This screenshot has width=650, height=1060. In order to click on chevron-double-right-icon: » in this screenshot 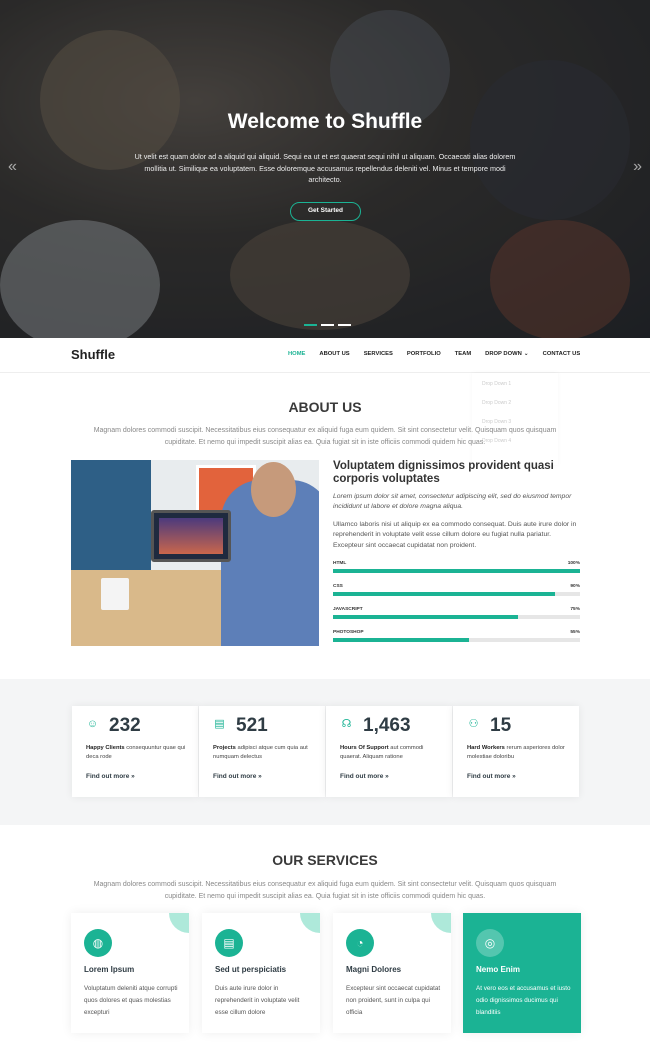, I will do `click(637, 167)`.